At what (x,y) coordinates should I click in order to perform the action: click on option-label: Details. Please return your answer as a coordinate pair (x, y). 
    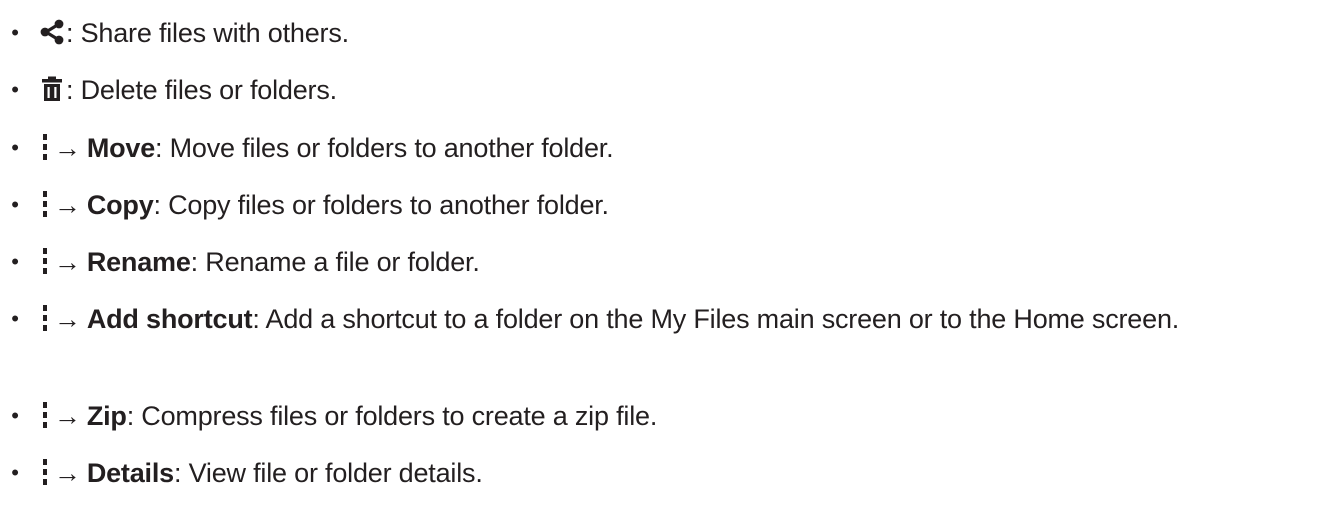
    Looking at the image, I should click on (130, 473).